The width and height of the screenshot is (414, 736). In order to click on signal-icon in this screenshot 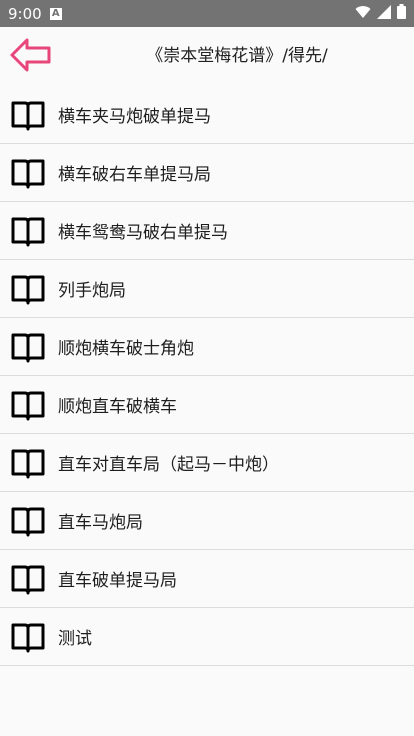, I will do `click(384, 13)`.